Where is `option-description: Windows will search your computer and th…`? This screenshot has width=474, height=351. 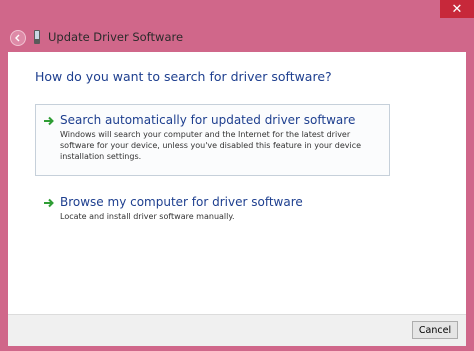
option-description: Windows will search your computer and th… is located at coordinates (211, 145).